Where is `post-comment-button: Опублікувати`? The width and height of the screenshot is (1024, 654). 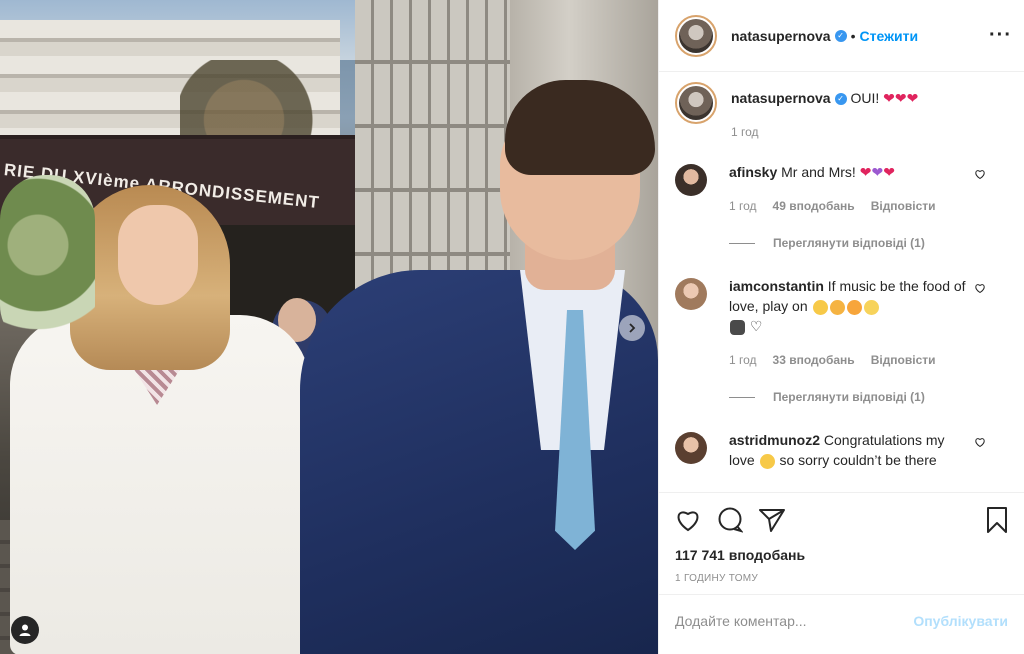
post-comment-button: Опублікувати is located at coordinates (960, 621).